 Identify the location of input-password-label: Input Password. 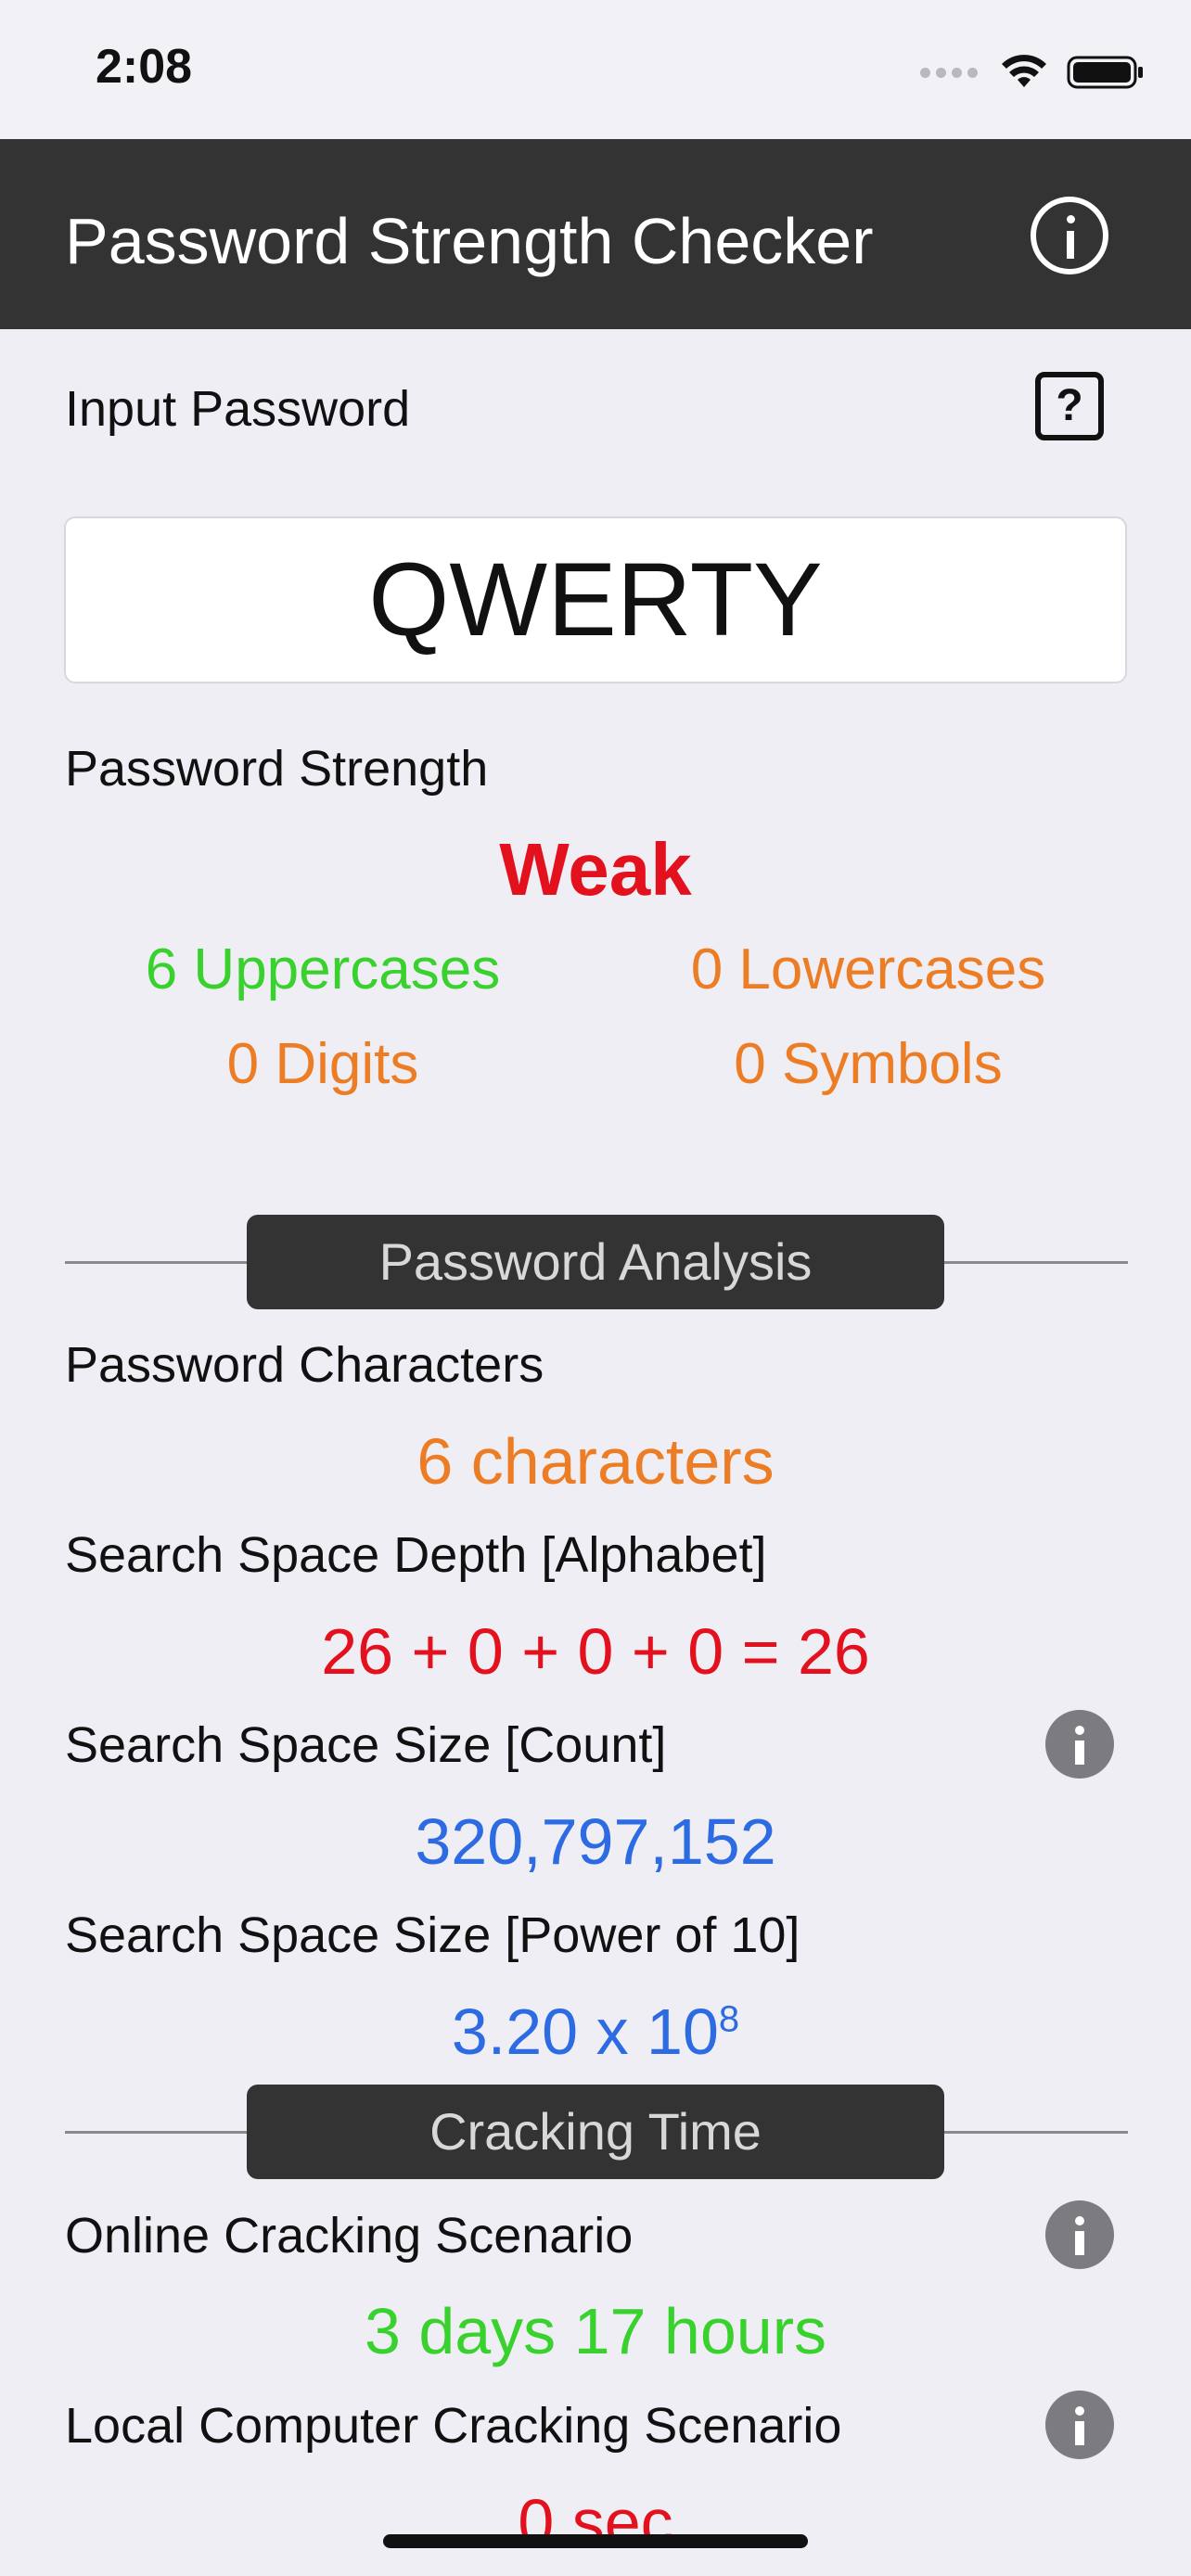
(238, 409).